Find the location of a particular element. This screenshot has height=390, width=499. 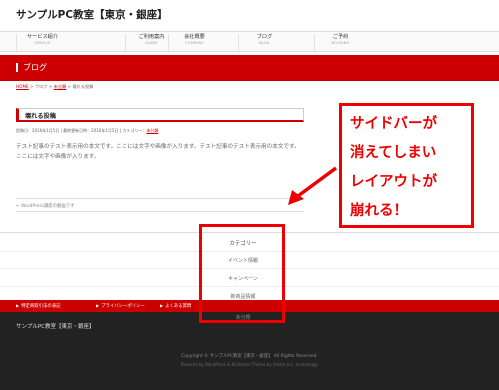

prev-post-link: ← WordPress講座の動画です is located at coordinates (45, 206).